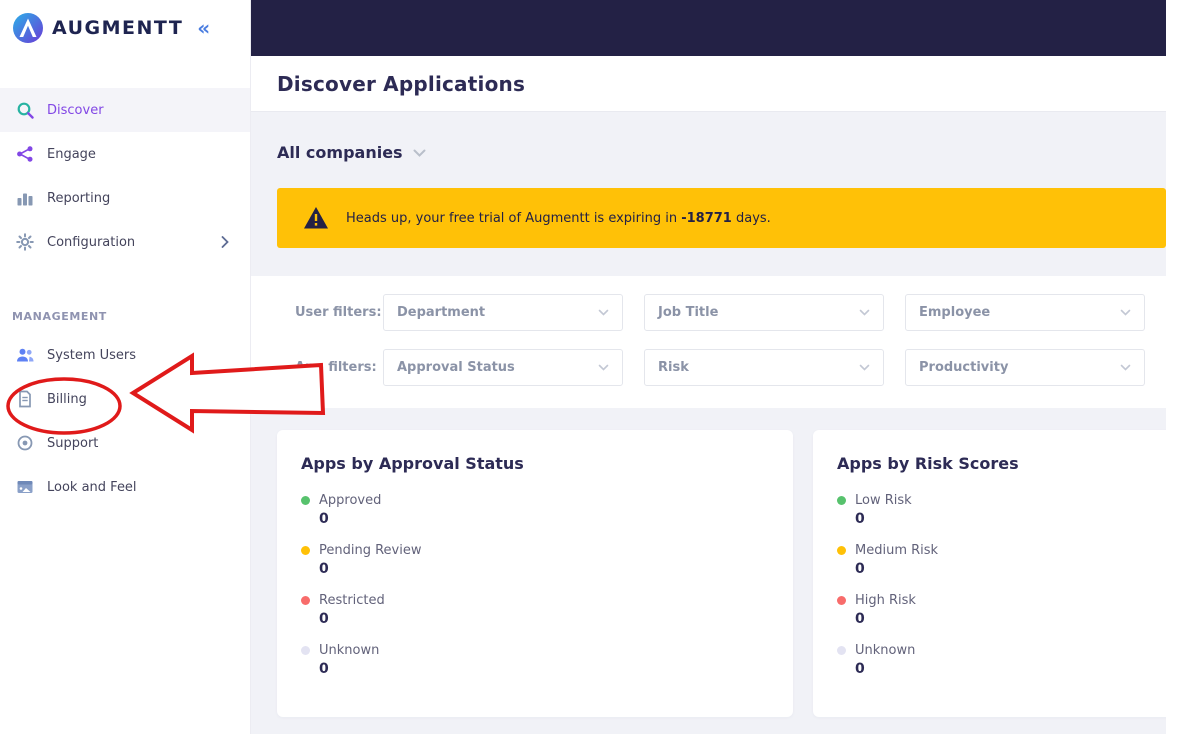  Describe the element at coordinates (25, 487) in the screenshot. I see `image-icon` at that location.